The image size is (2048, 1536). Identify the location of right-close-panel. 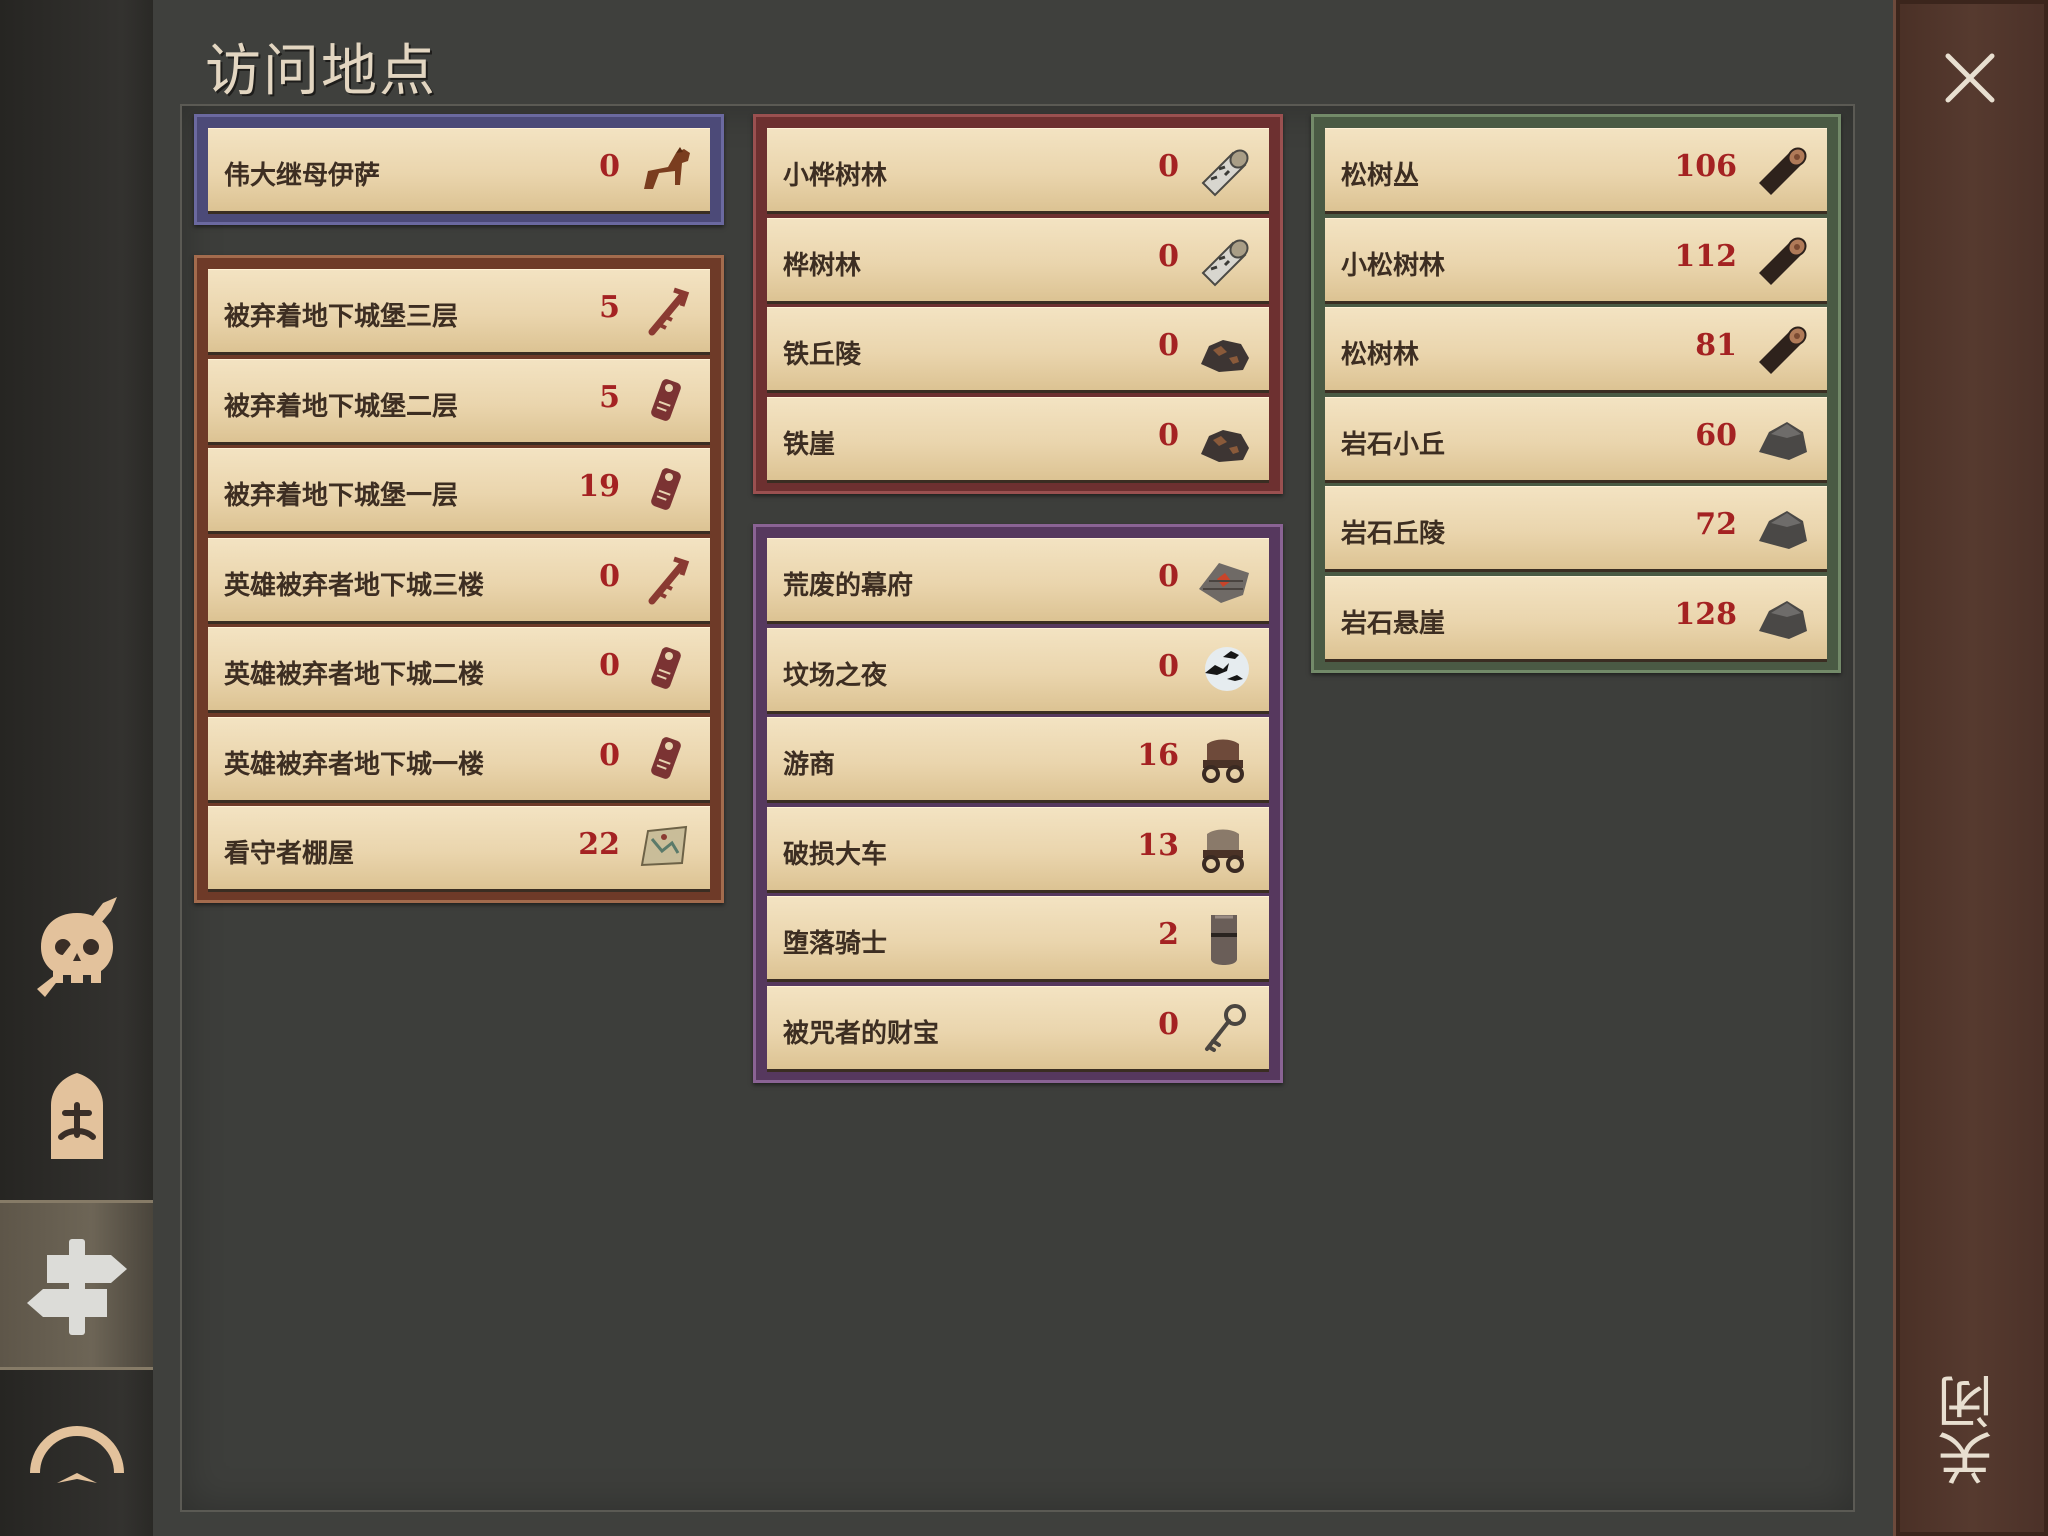
(1970, 768).